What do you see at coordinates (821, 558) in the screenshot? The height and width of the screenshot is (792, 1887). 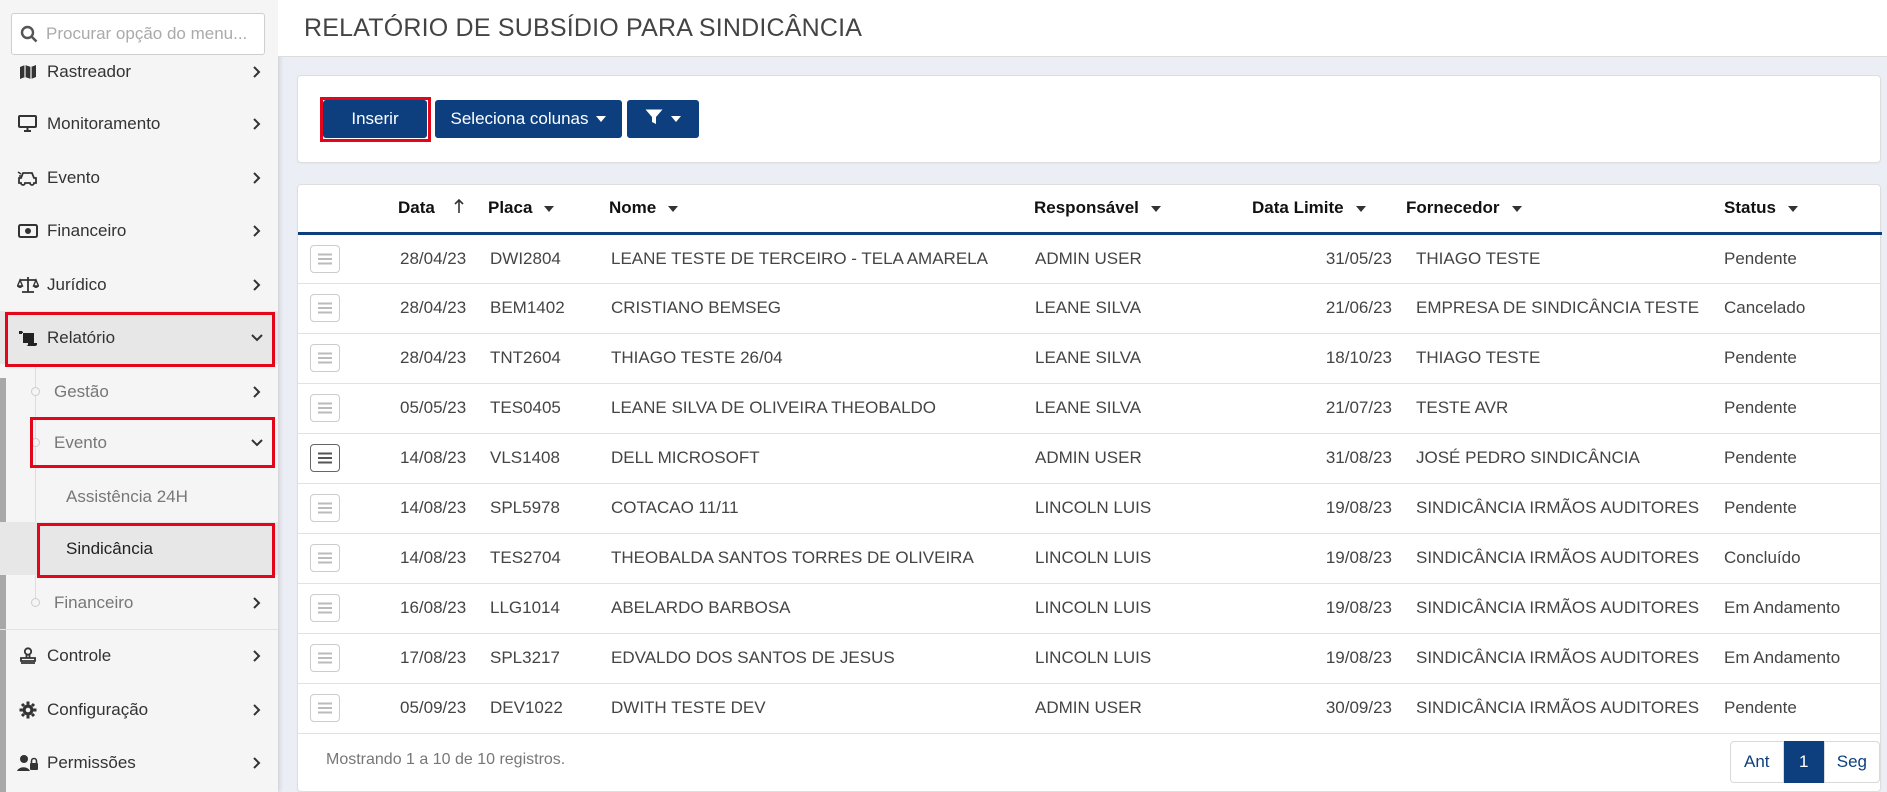 I see `name-cell: THEOBALDA SANTOS TORRES DE OLIVEIRA` at bounding box center [821, 558].